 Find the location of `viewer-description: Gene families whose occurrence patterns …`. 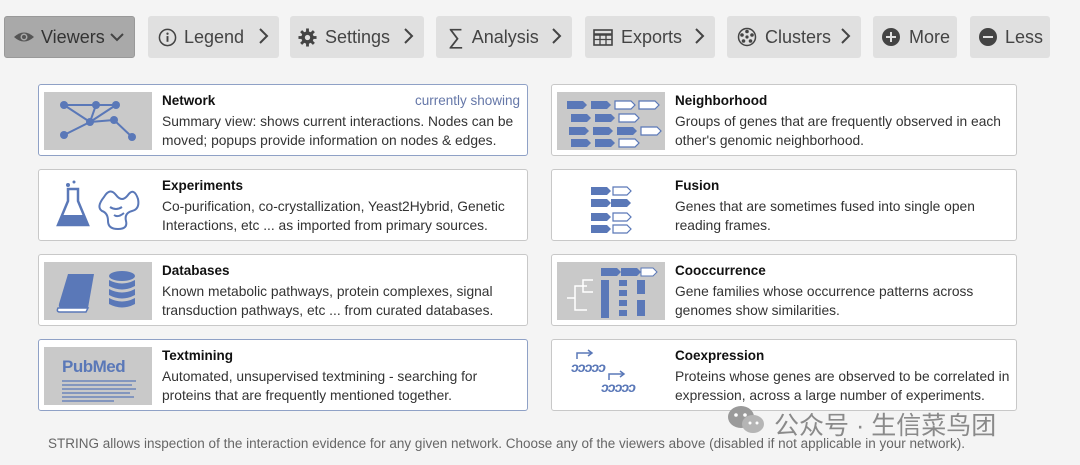

viewer-description: Gene families whose occurrence patterns … is located at coordinates (824, 301).